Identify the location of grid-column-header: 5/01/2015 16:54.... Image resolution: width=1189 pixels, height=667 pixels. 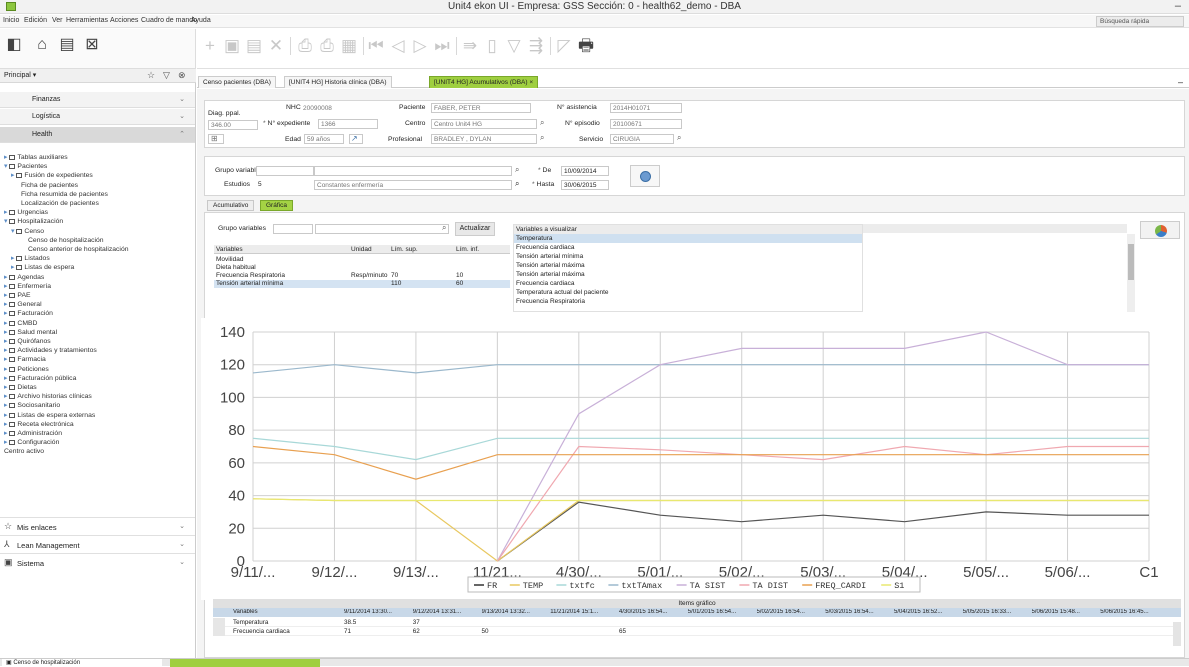
(721, 612).